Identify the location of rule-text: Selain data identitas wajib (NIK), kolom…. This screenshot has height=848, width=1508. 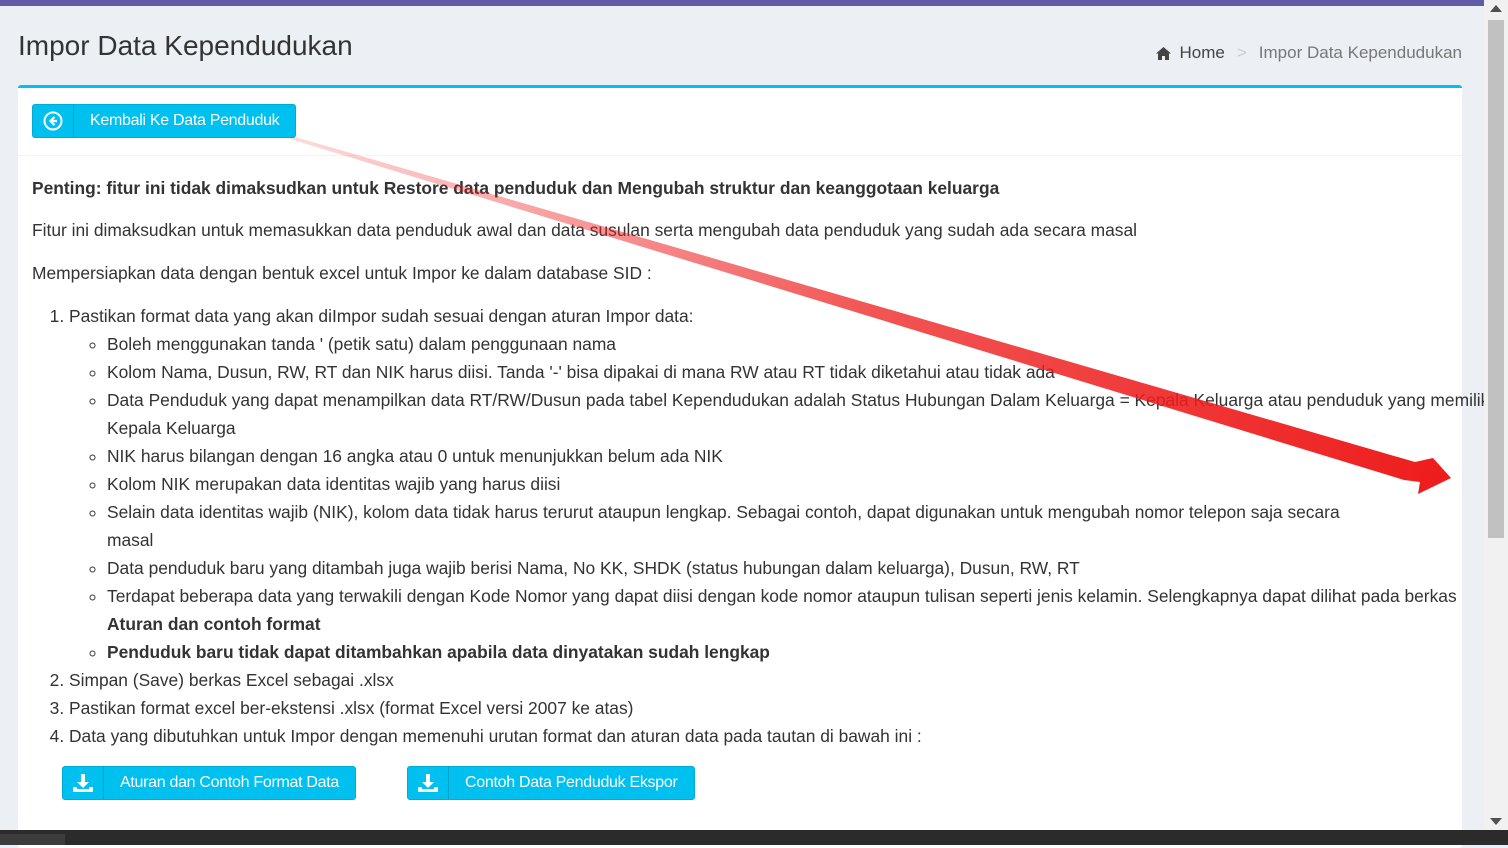
(723, 512).